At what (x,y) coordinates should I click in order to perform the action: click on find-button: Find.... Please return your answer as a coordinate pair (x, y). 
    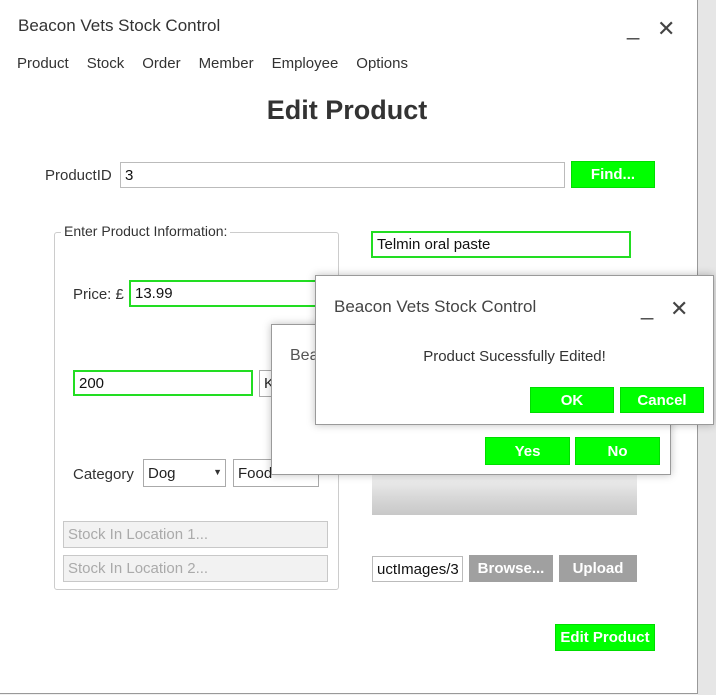
    Looking at the image, I should click on (613, 174).